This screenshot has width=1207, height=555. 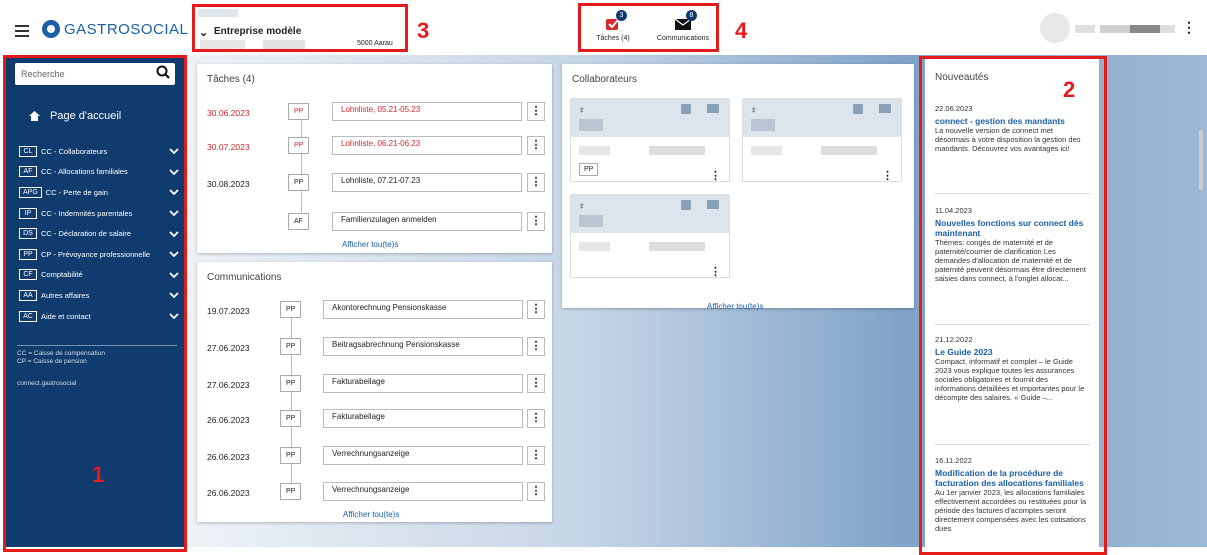 I want to click on communications-show-all-link: Afficher tou(te)s, so click(x=371, y=514).